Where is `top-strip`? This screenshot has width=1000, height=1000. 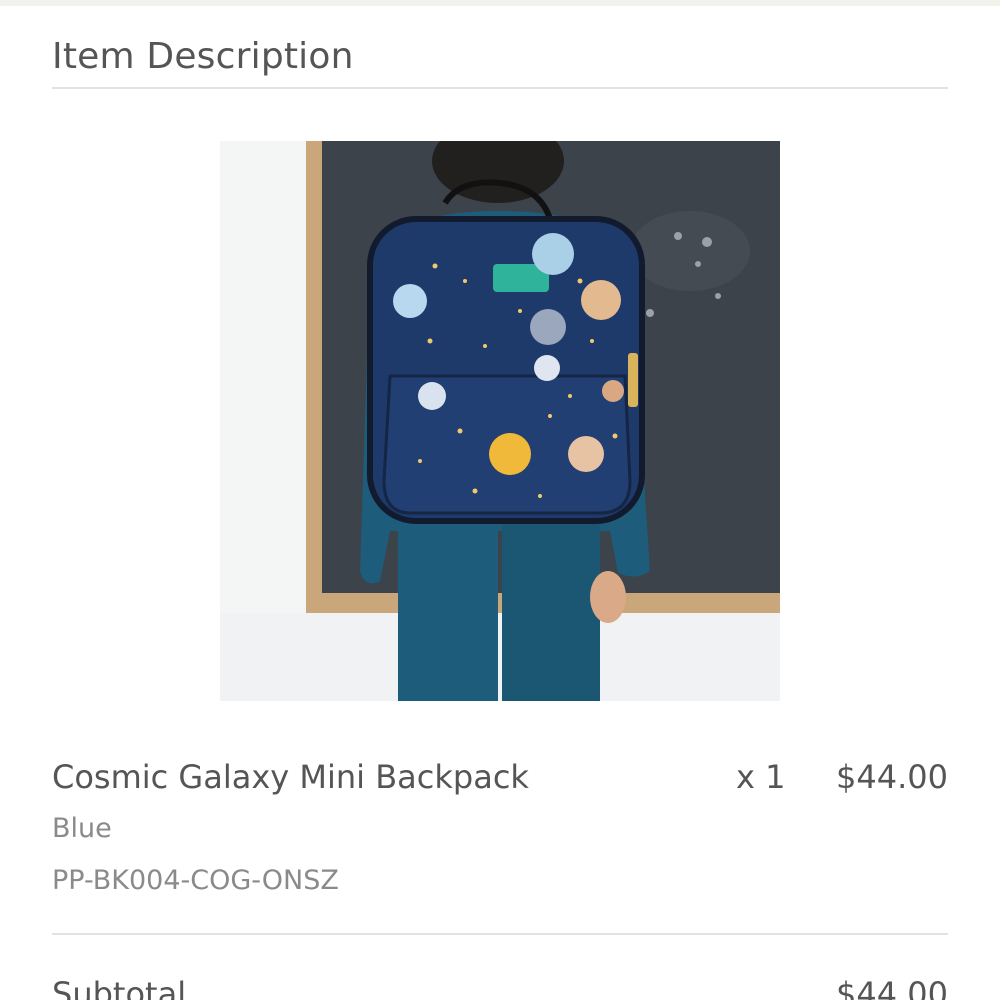
top-strip is located at coordinates (500, 3).